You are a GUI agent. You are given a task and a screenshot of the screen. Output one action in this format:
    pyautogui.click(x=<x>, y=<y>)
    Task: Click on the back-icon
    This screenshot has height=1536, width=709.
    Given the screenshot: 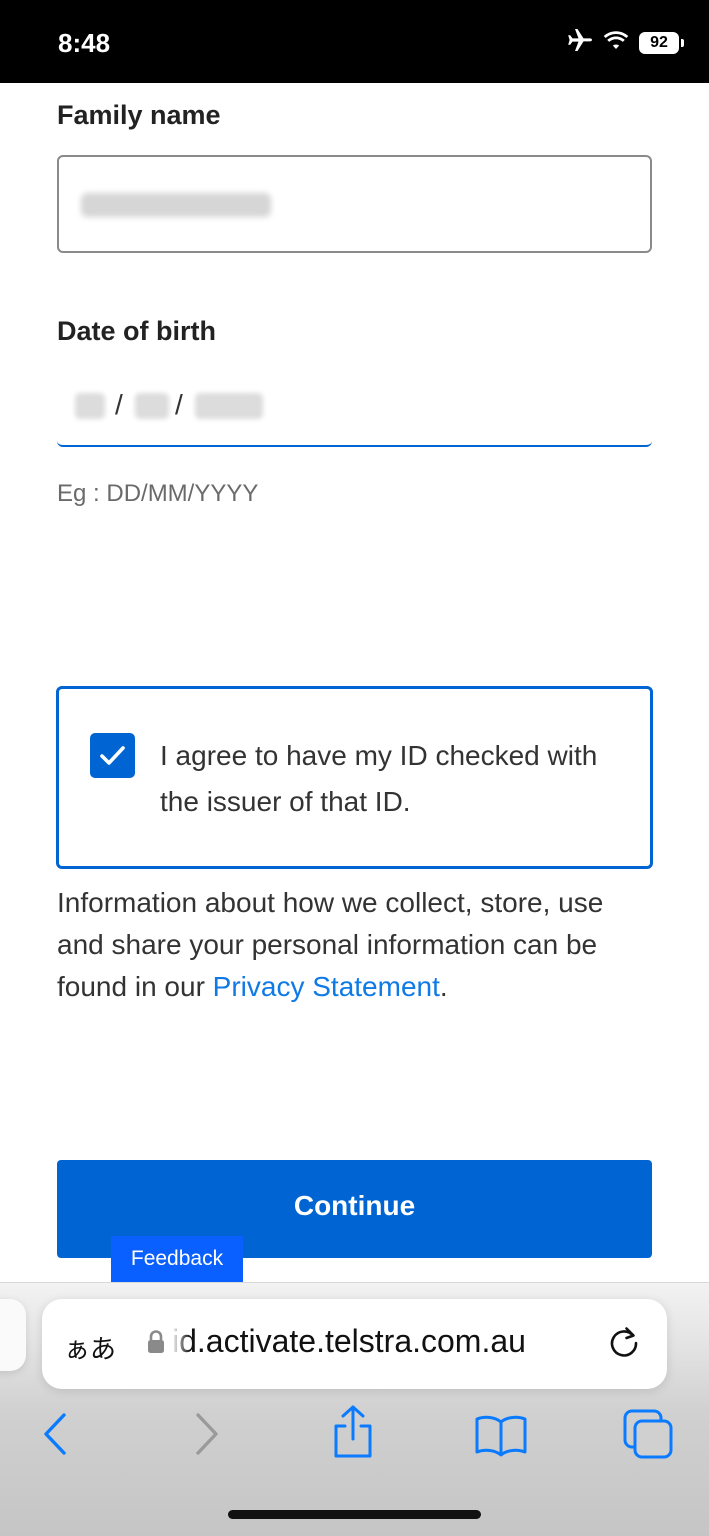 What is the action you would take?
    pyautogui.click(x=55, y=1436)
    